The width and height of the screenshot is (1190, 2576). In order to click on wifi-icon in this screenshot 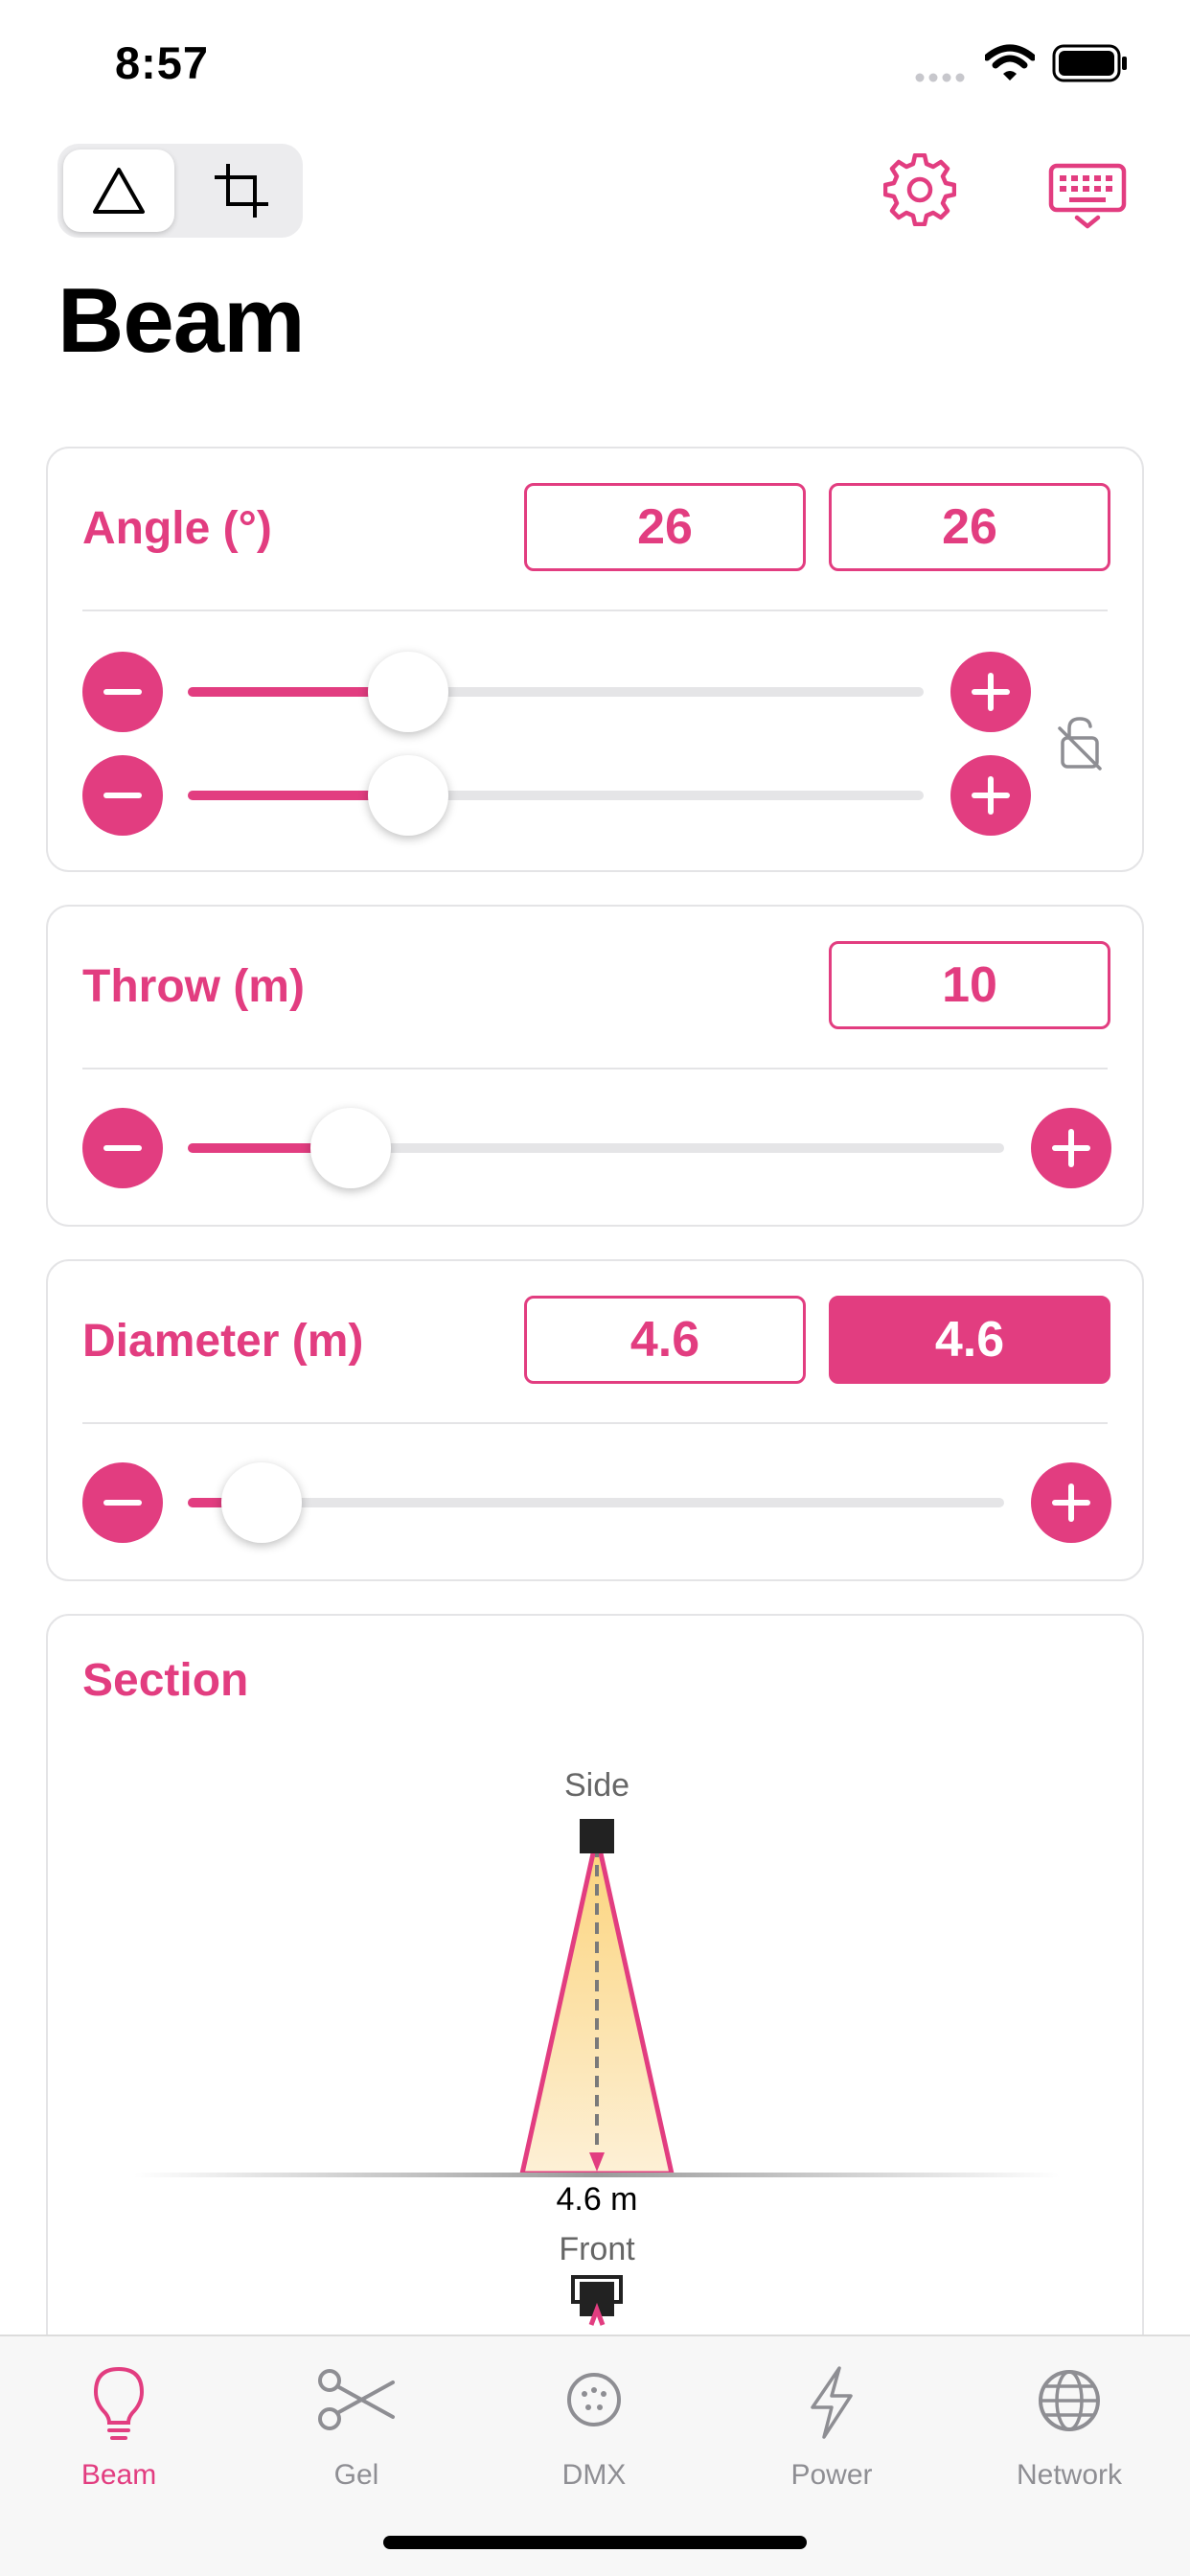, I will do `click(1010, 65)`.